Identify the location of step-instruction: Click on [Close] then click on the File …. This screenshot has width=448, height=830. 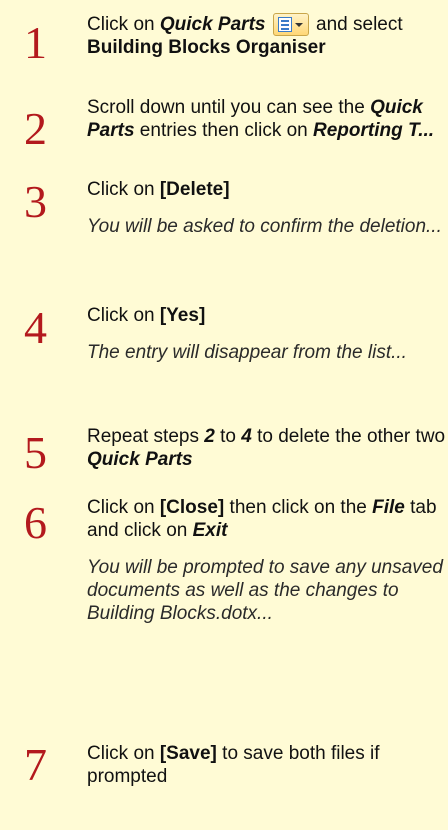
(262, 519).